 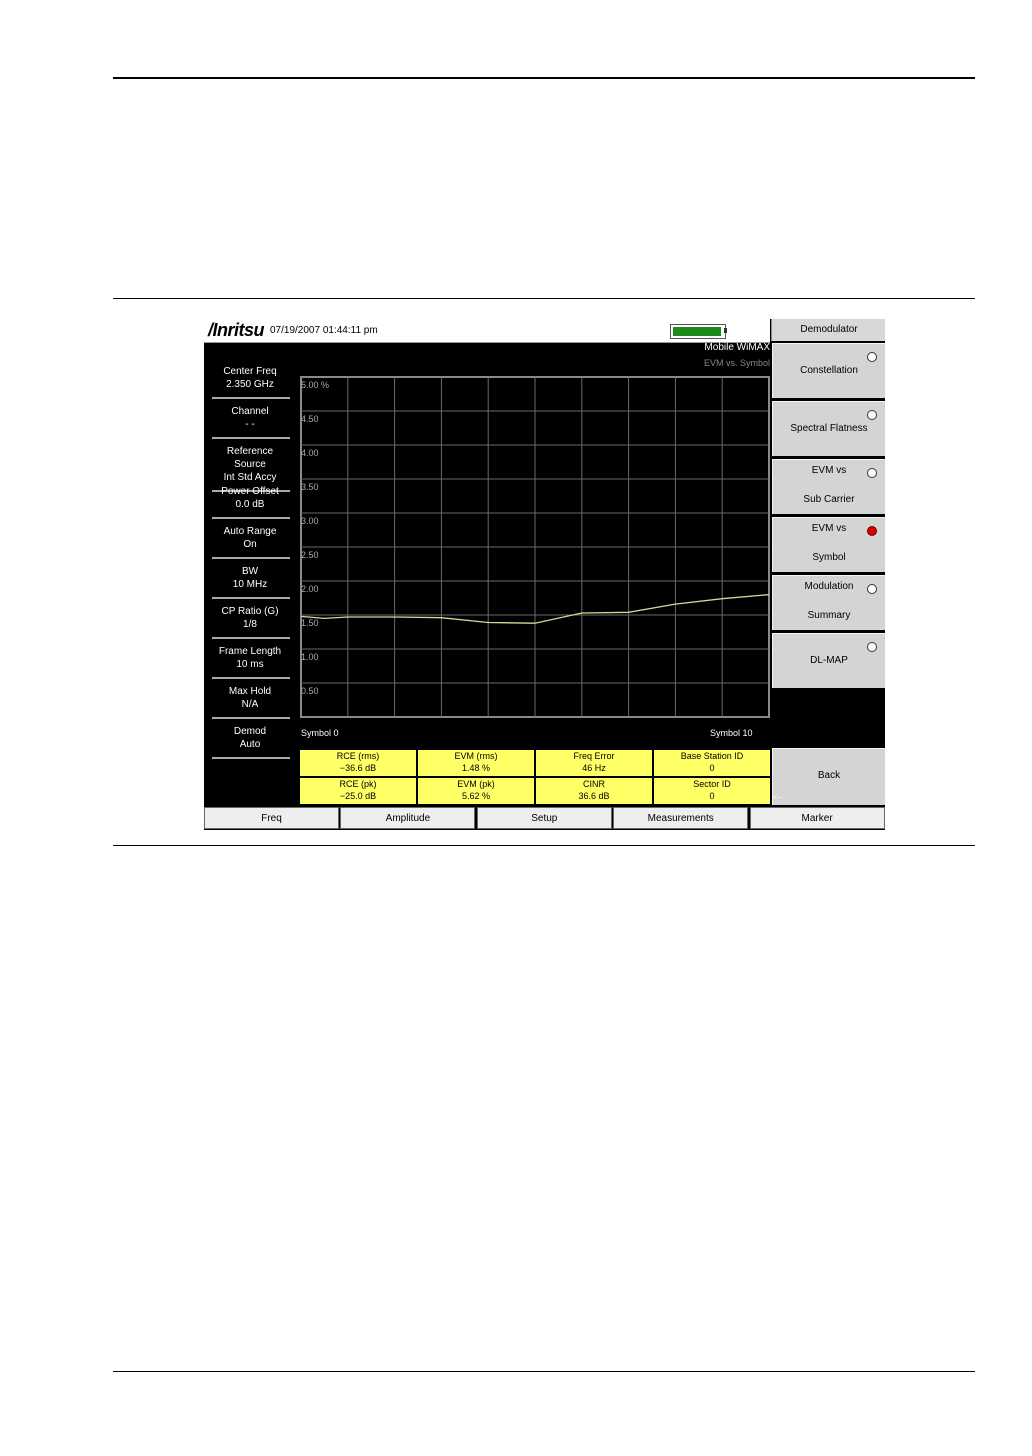 What do you see at coordinates (736, 363) in the screenshot?
I see `chart-subtitle: EVM vs. Symbol` at bounding box center [736, 363].